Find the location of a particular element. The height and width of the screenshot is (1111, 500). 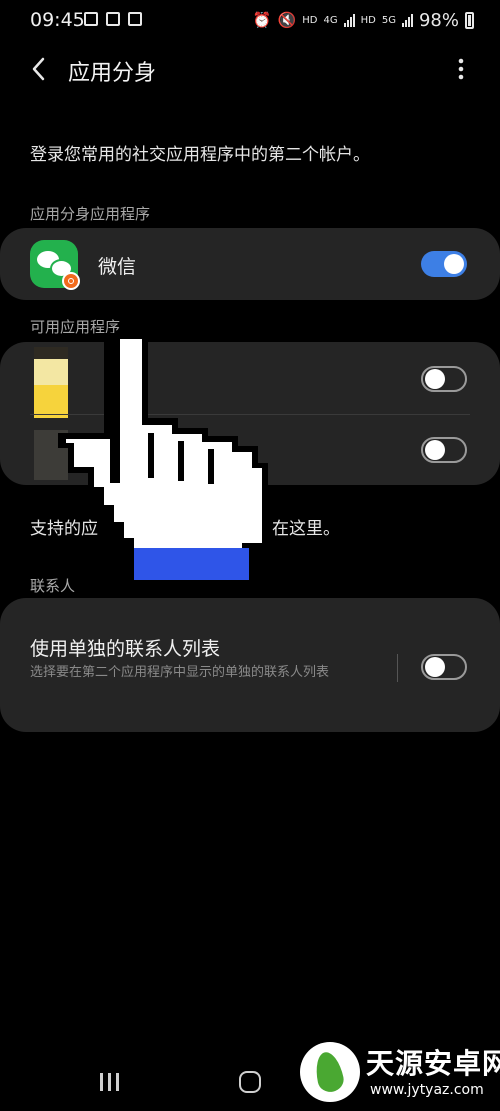

separate-contacts-title: 使用单独的联系人列表 is located at coordinates (125, 649).